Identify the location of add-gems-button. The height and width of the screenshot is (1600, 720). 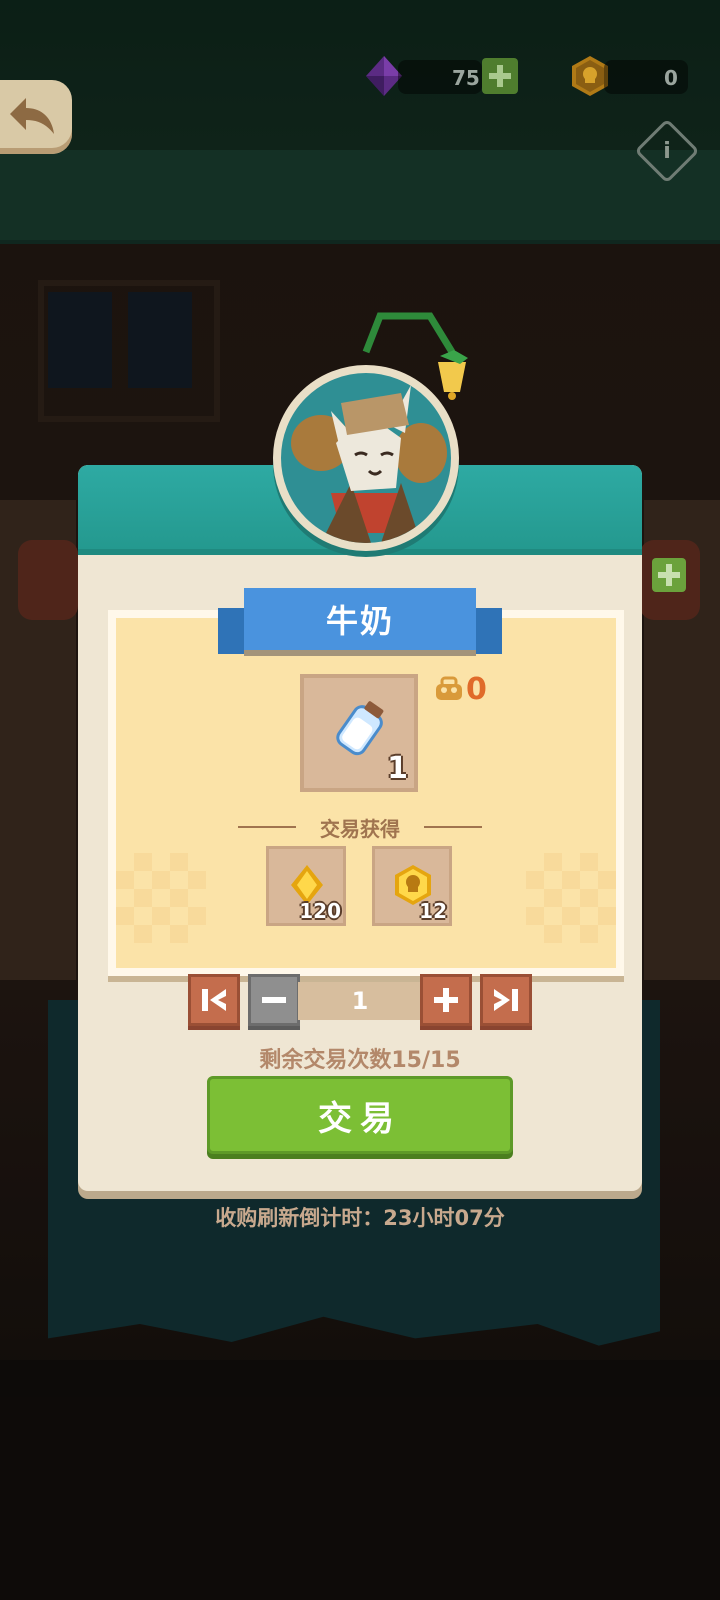
(500, 76).